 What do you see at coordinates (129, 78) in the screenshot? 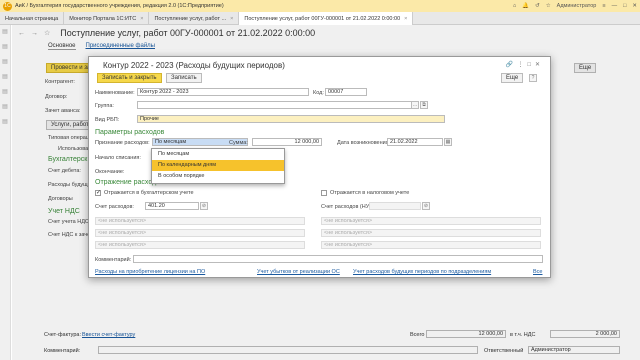
I see `save-close-button: Записать и закрыть` at bounding box center [129, 78].